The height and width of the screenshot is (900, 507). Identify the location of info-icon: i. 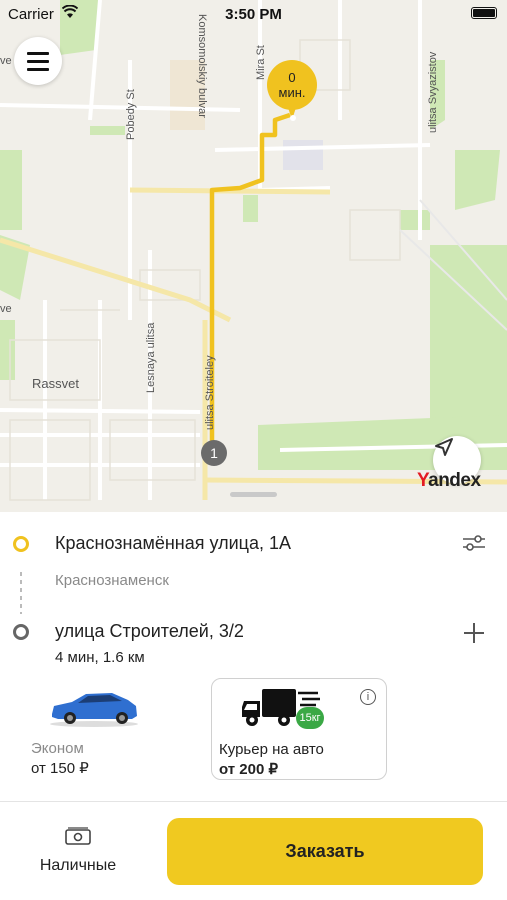
(368, 697).